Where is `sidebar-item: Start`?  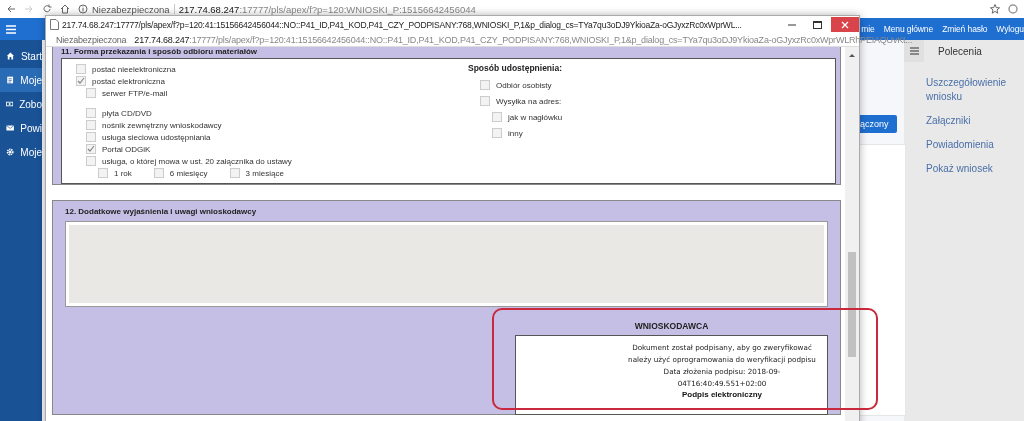 sidebar-item: Start is located at coordinates (21, 56).